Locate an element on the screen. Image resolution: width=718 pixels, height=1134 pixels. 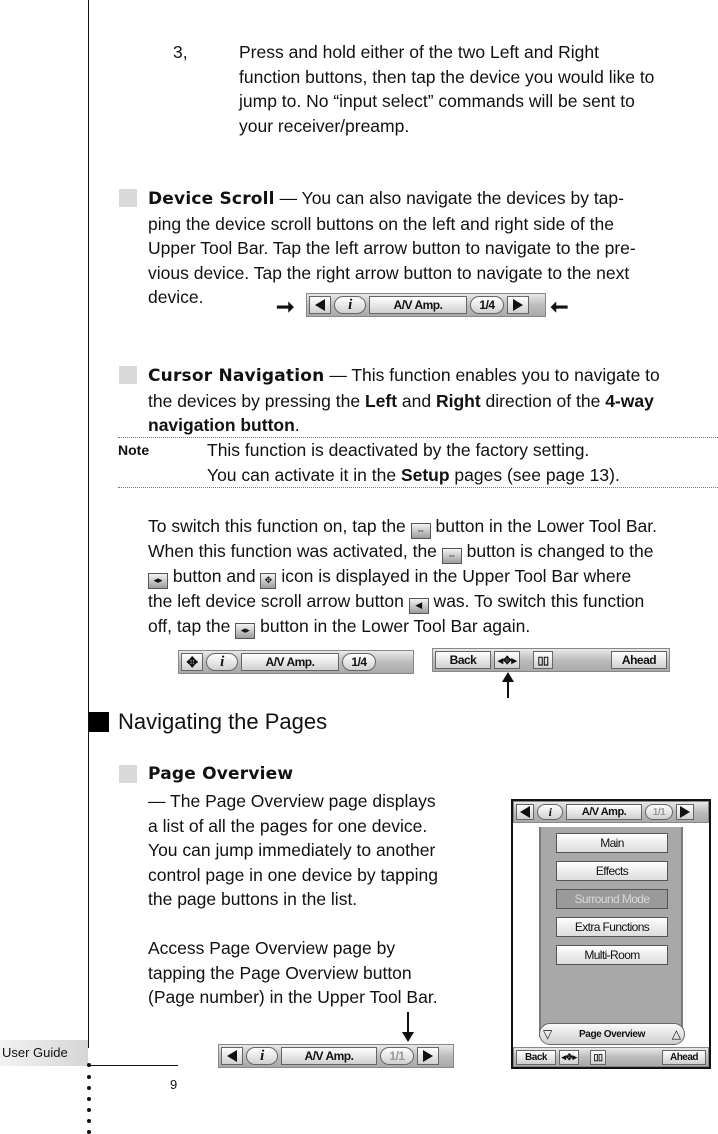
upper-tool-bar-page-overview: i A/V Amp. 1/1 is located at coordinates (336, 1056).